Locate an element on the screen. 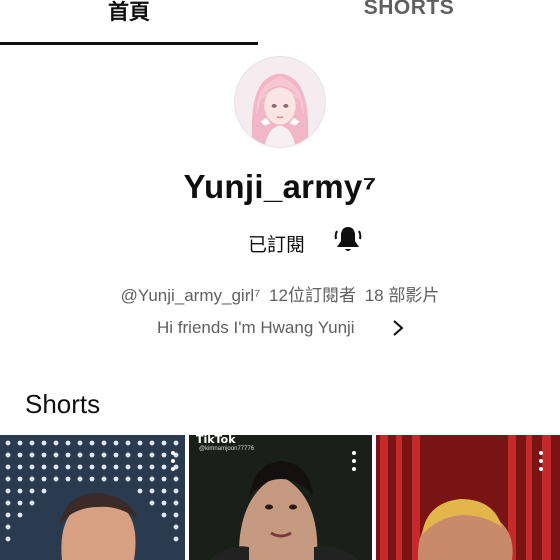 The height and width of the screenshot is (560, 560). bell-icon is located at coordinates (348, 239).